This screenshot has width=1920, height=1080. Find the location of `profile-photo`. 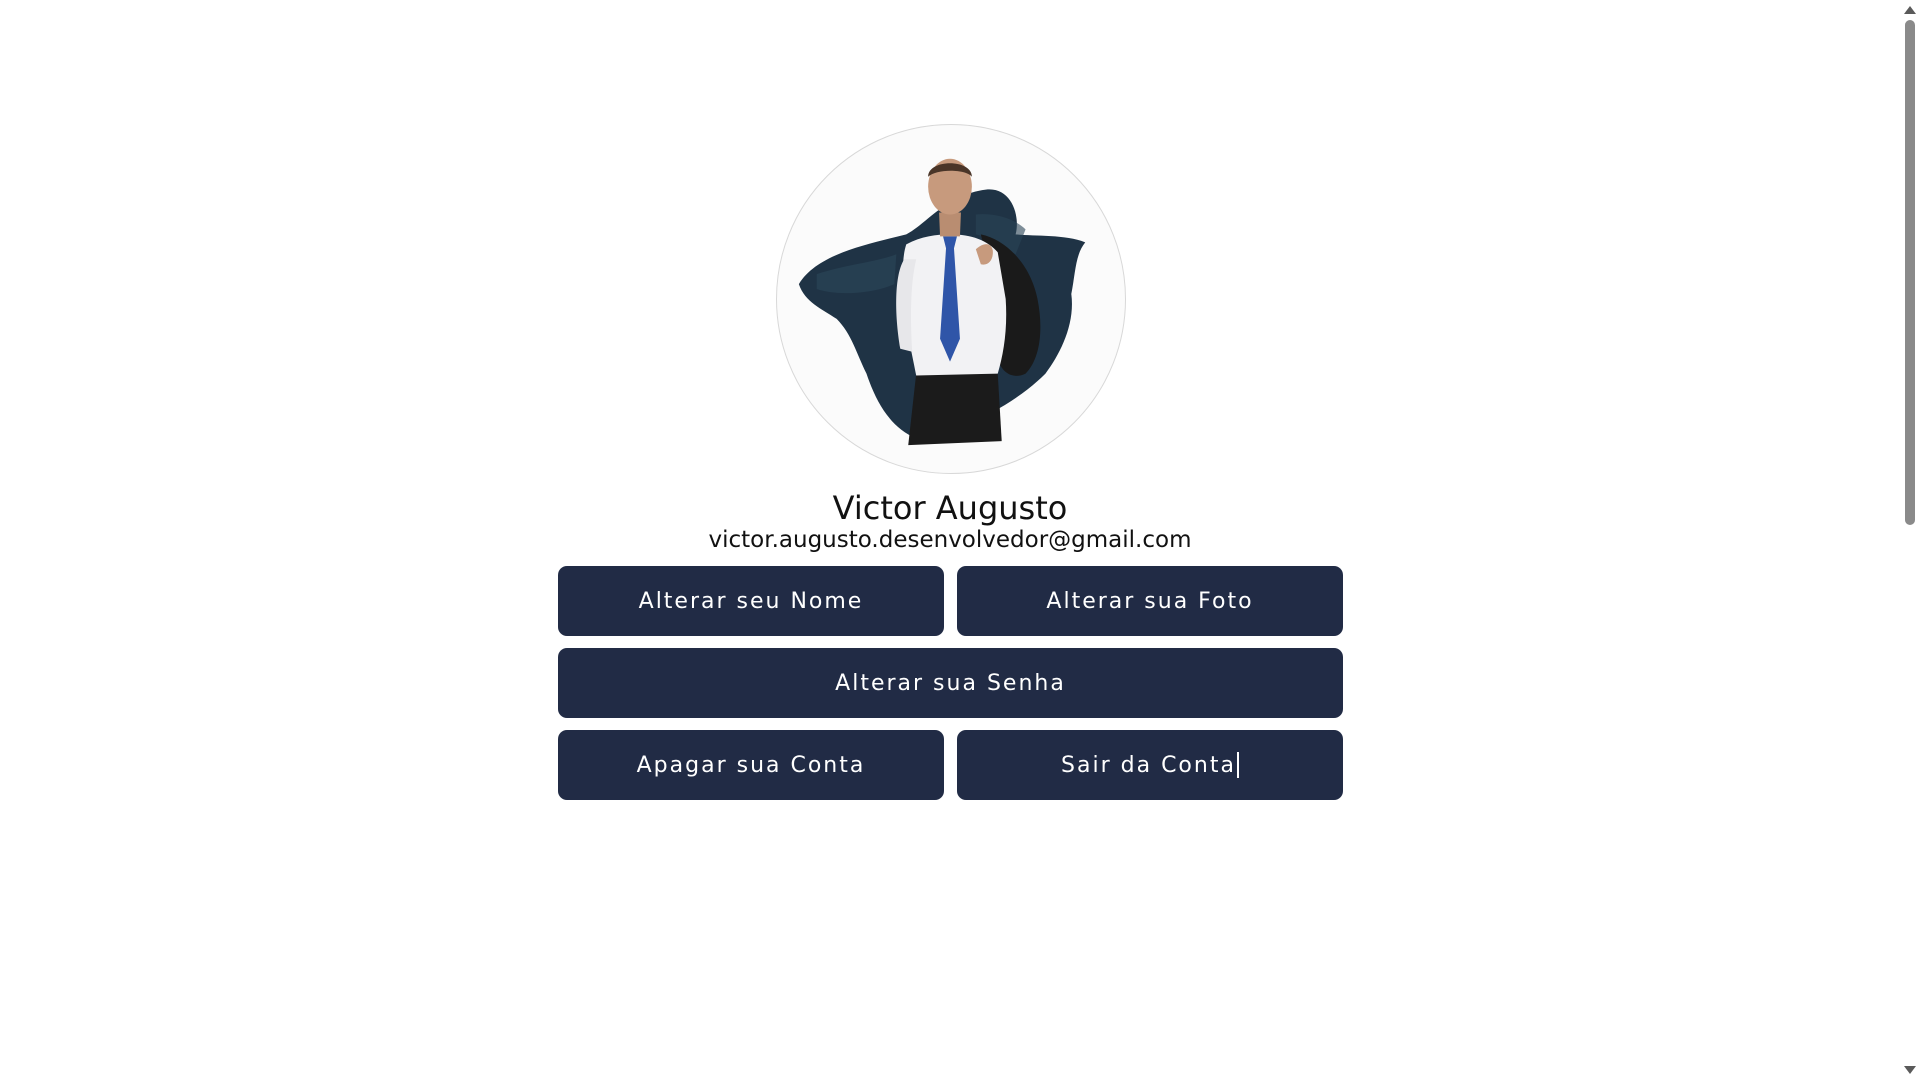

profile-photo is located at coordinates (942, 302).